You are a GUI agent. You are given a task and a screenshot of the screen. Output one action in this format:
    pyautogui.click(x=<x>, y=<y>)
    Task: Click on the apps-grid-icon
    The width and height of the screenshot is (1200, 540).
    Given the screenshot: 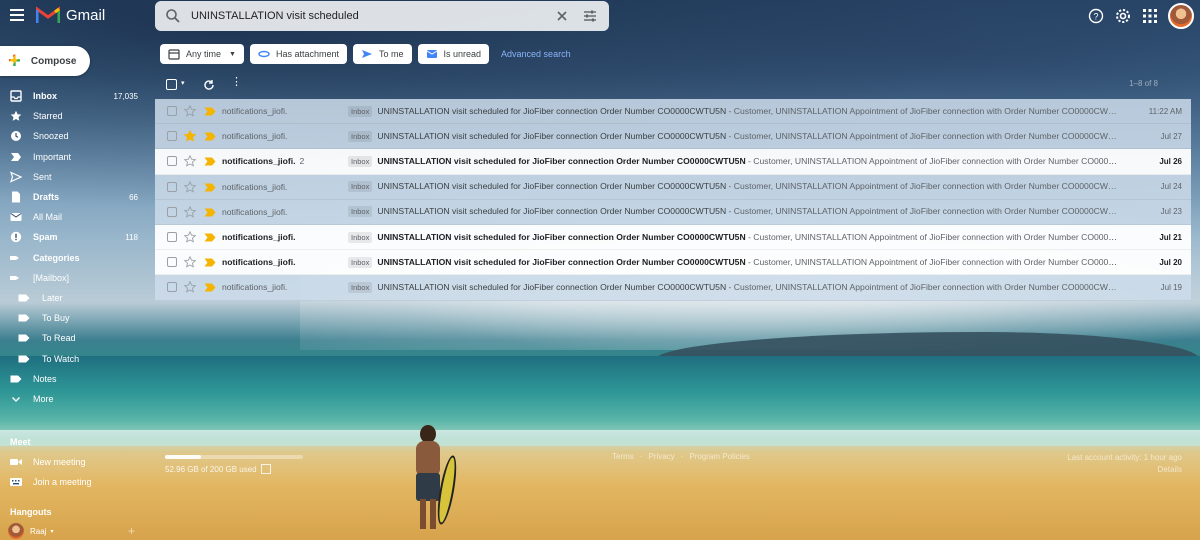 What is the action you would take?
    pyautogui.click(x=1150, y=16)
    